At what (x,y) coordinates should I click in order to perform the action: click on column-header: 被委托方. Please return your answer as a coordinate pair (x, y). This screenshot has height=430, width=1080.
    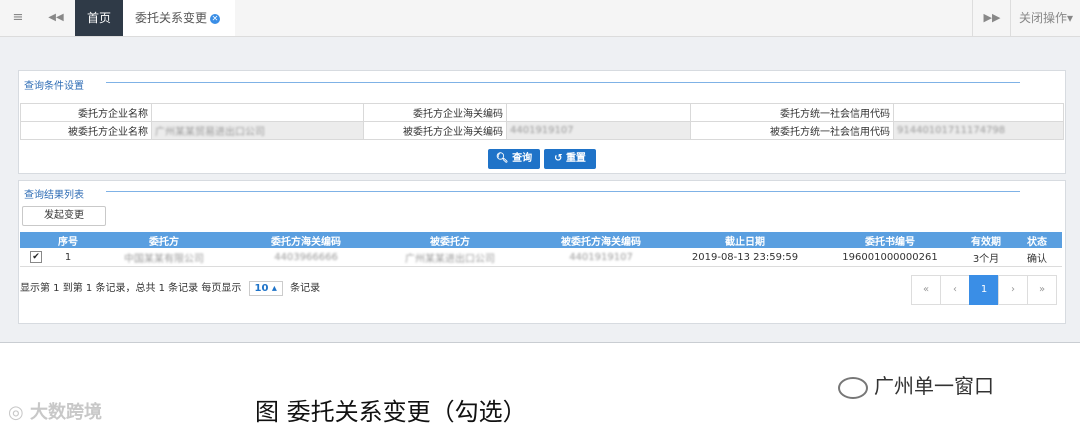
    Looking at the image, I should click on (450, 240).